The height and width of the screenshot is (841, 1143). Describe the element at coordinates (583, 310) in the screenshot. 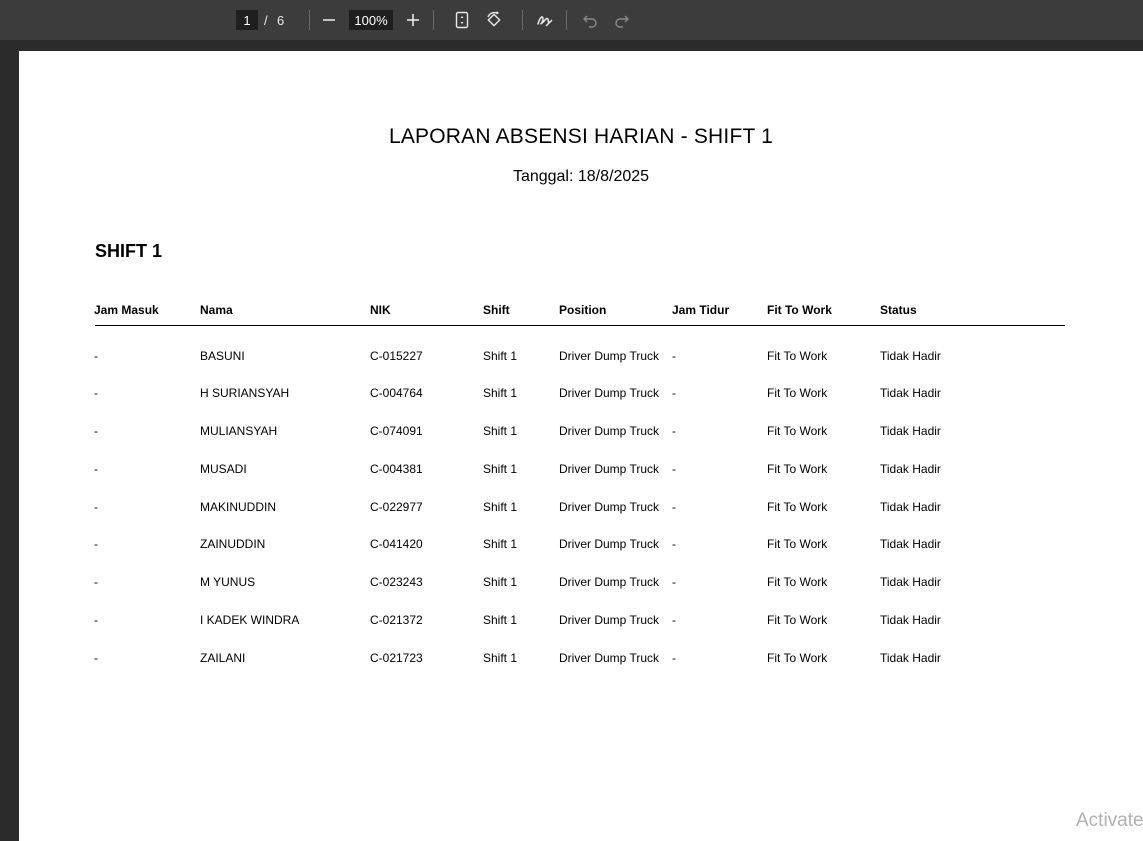

I see `column-header-position: Position` at that location.